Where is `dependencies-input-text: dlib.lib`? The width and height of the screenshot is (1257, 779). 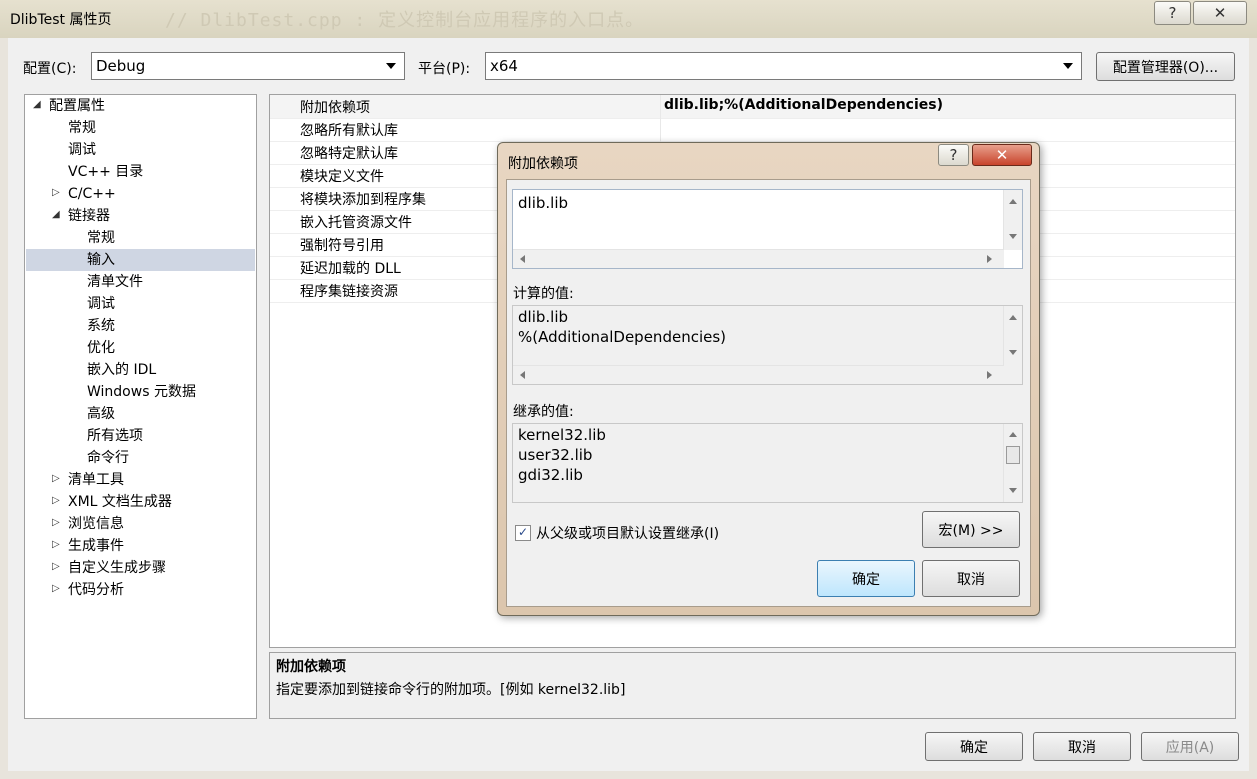
dependencies-input-text: dlib.lib is located at coordinates (543, 203).